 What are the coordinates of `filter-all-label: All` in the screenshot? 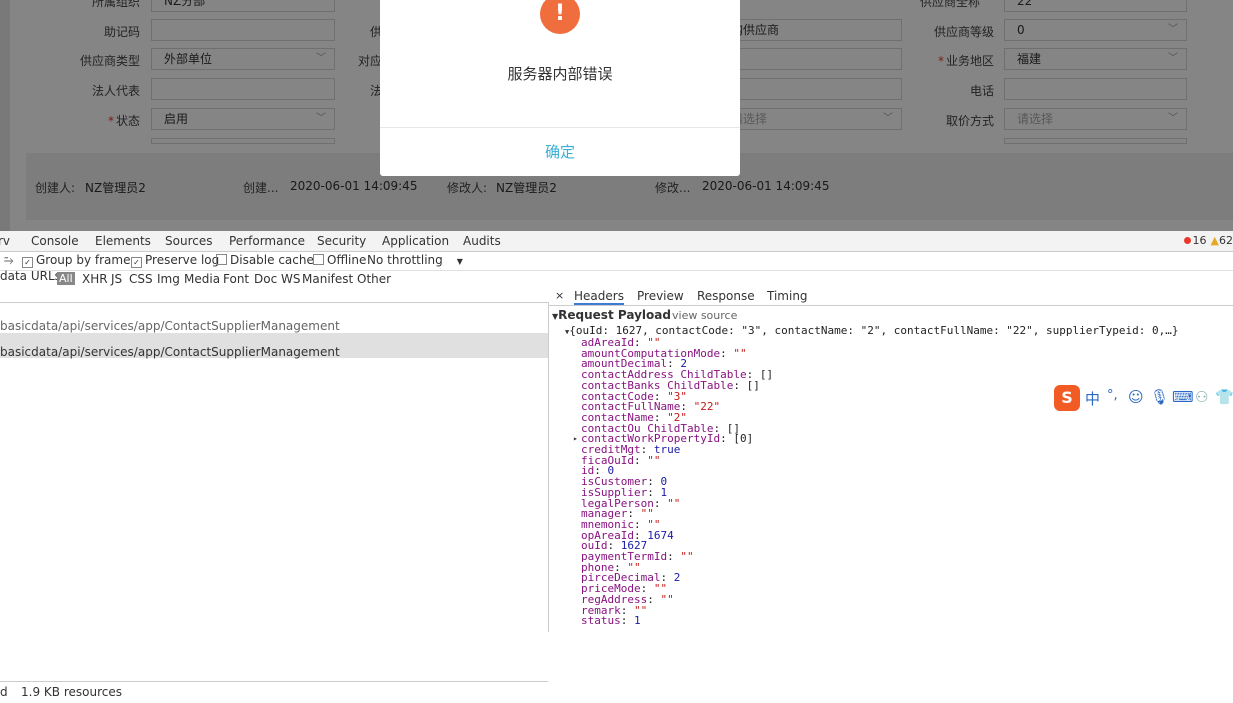 It's located at (66, 278).